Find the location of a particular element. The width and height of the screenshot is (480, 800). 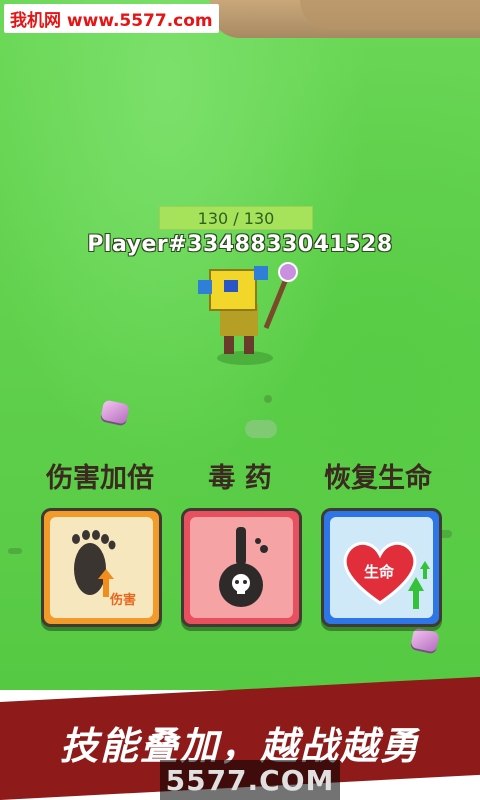

health-bar: 130 / 130 is located at coordinates (236, 218).